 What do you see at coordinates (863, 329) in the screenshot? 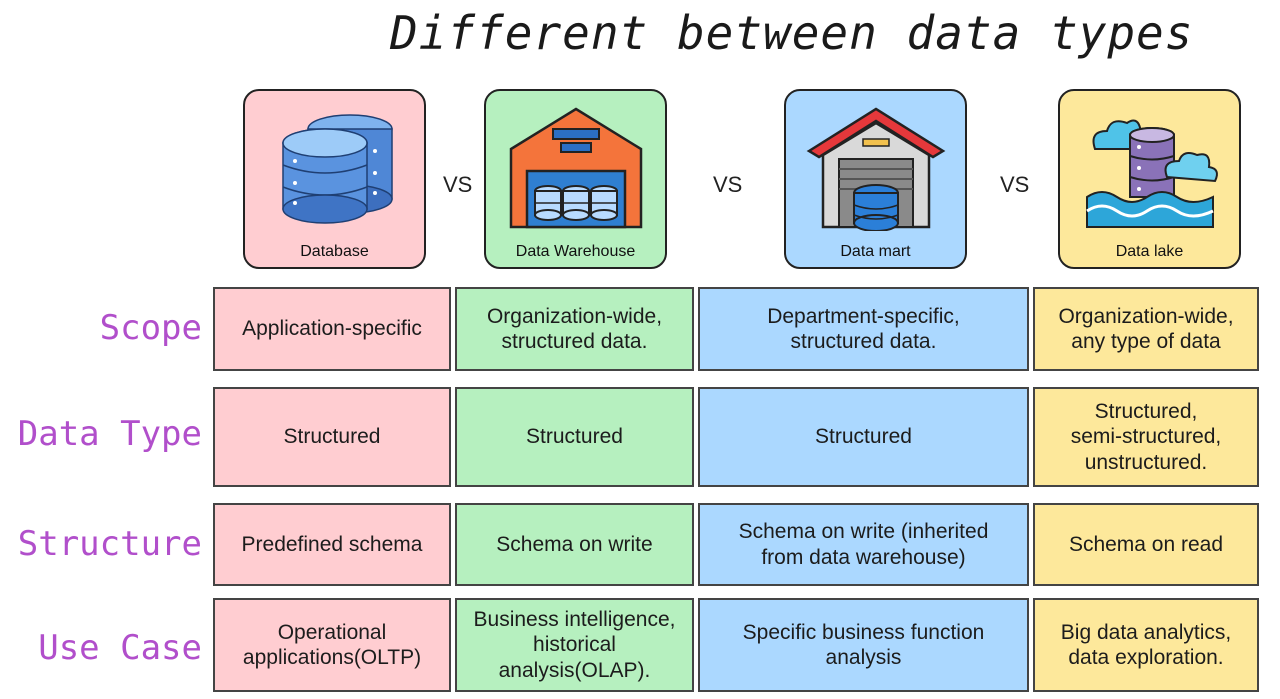
I see `scope-data-mart-cell: Department-specific, structured data.` at bounding box center [863, 329].